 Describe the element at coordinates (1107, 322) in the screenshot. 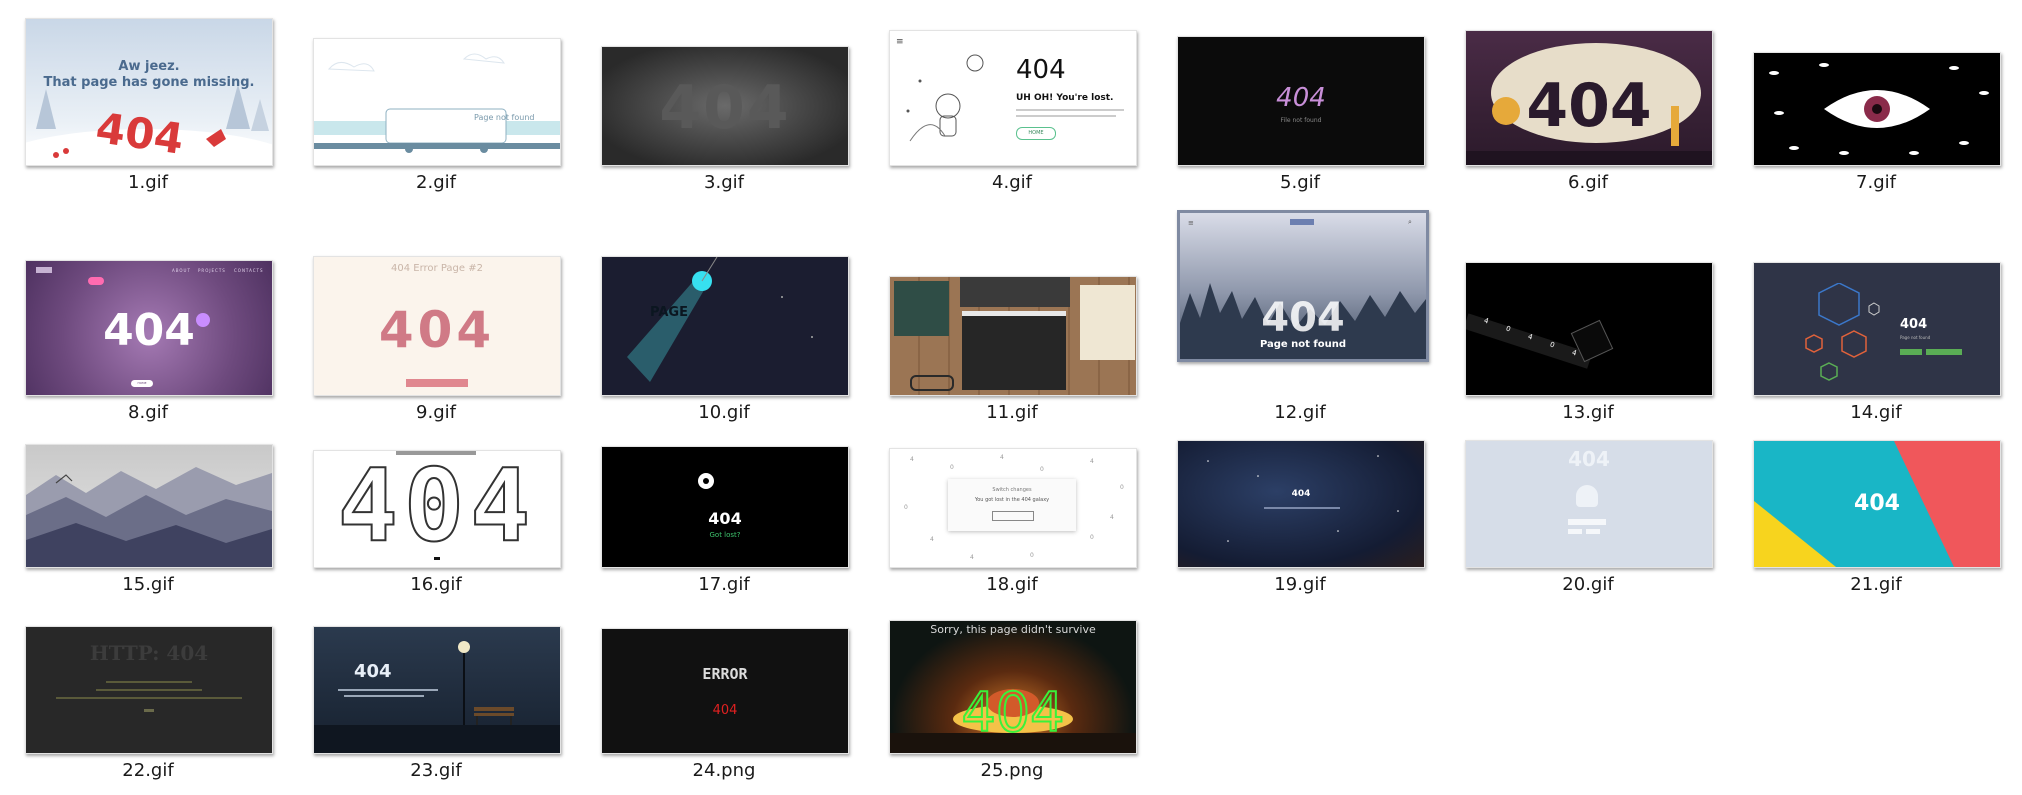

I see `paper-icon` at that location.